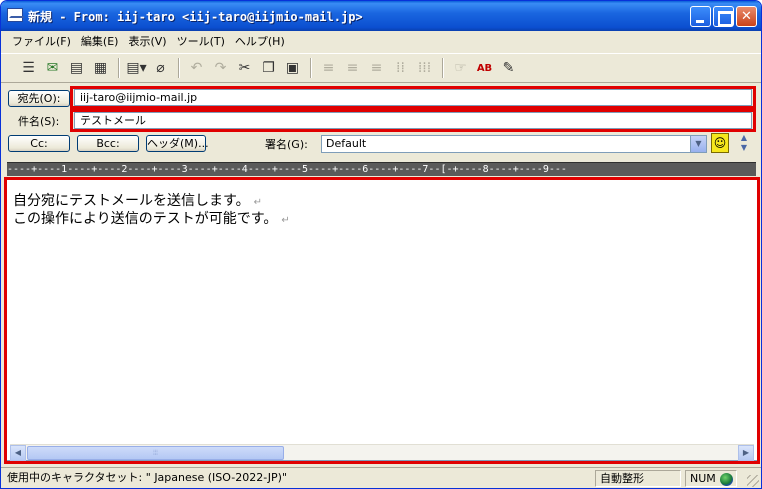  I want to click on send-icon: ✉, so click(52, 68).